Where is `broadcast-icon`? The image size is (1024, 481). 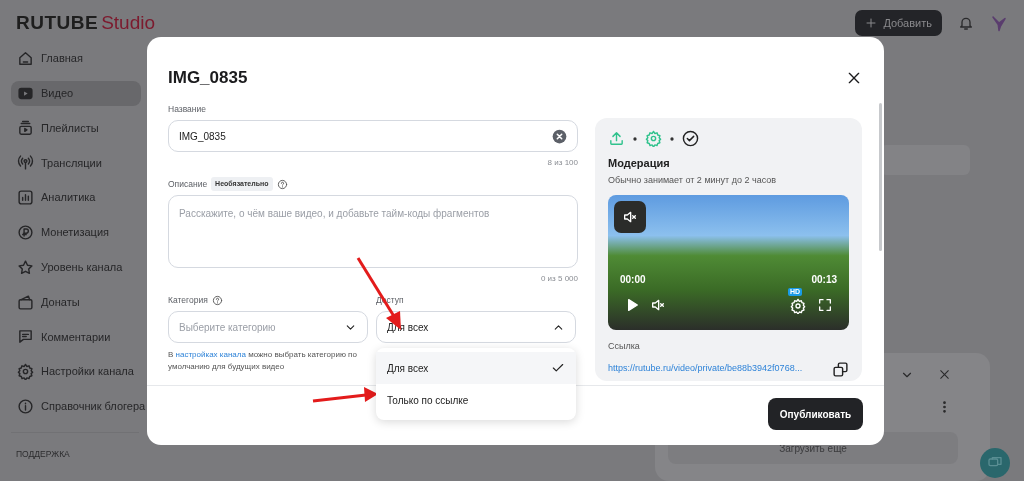 broadcast-icon is located at coordinates (25, 163).